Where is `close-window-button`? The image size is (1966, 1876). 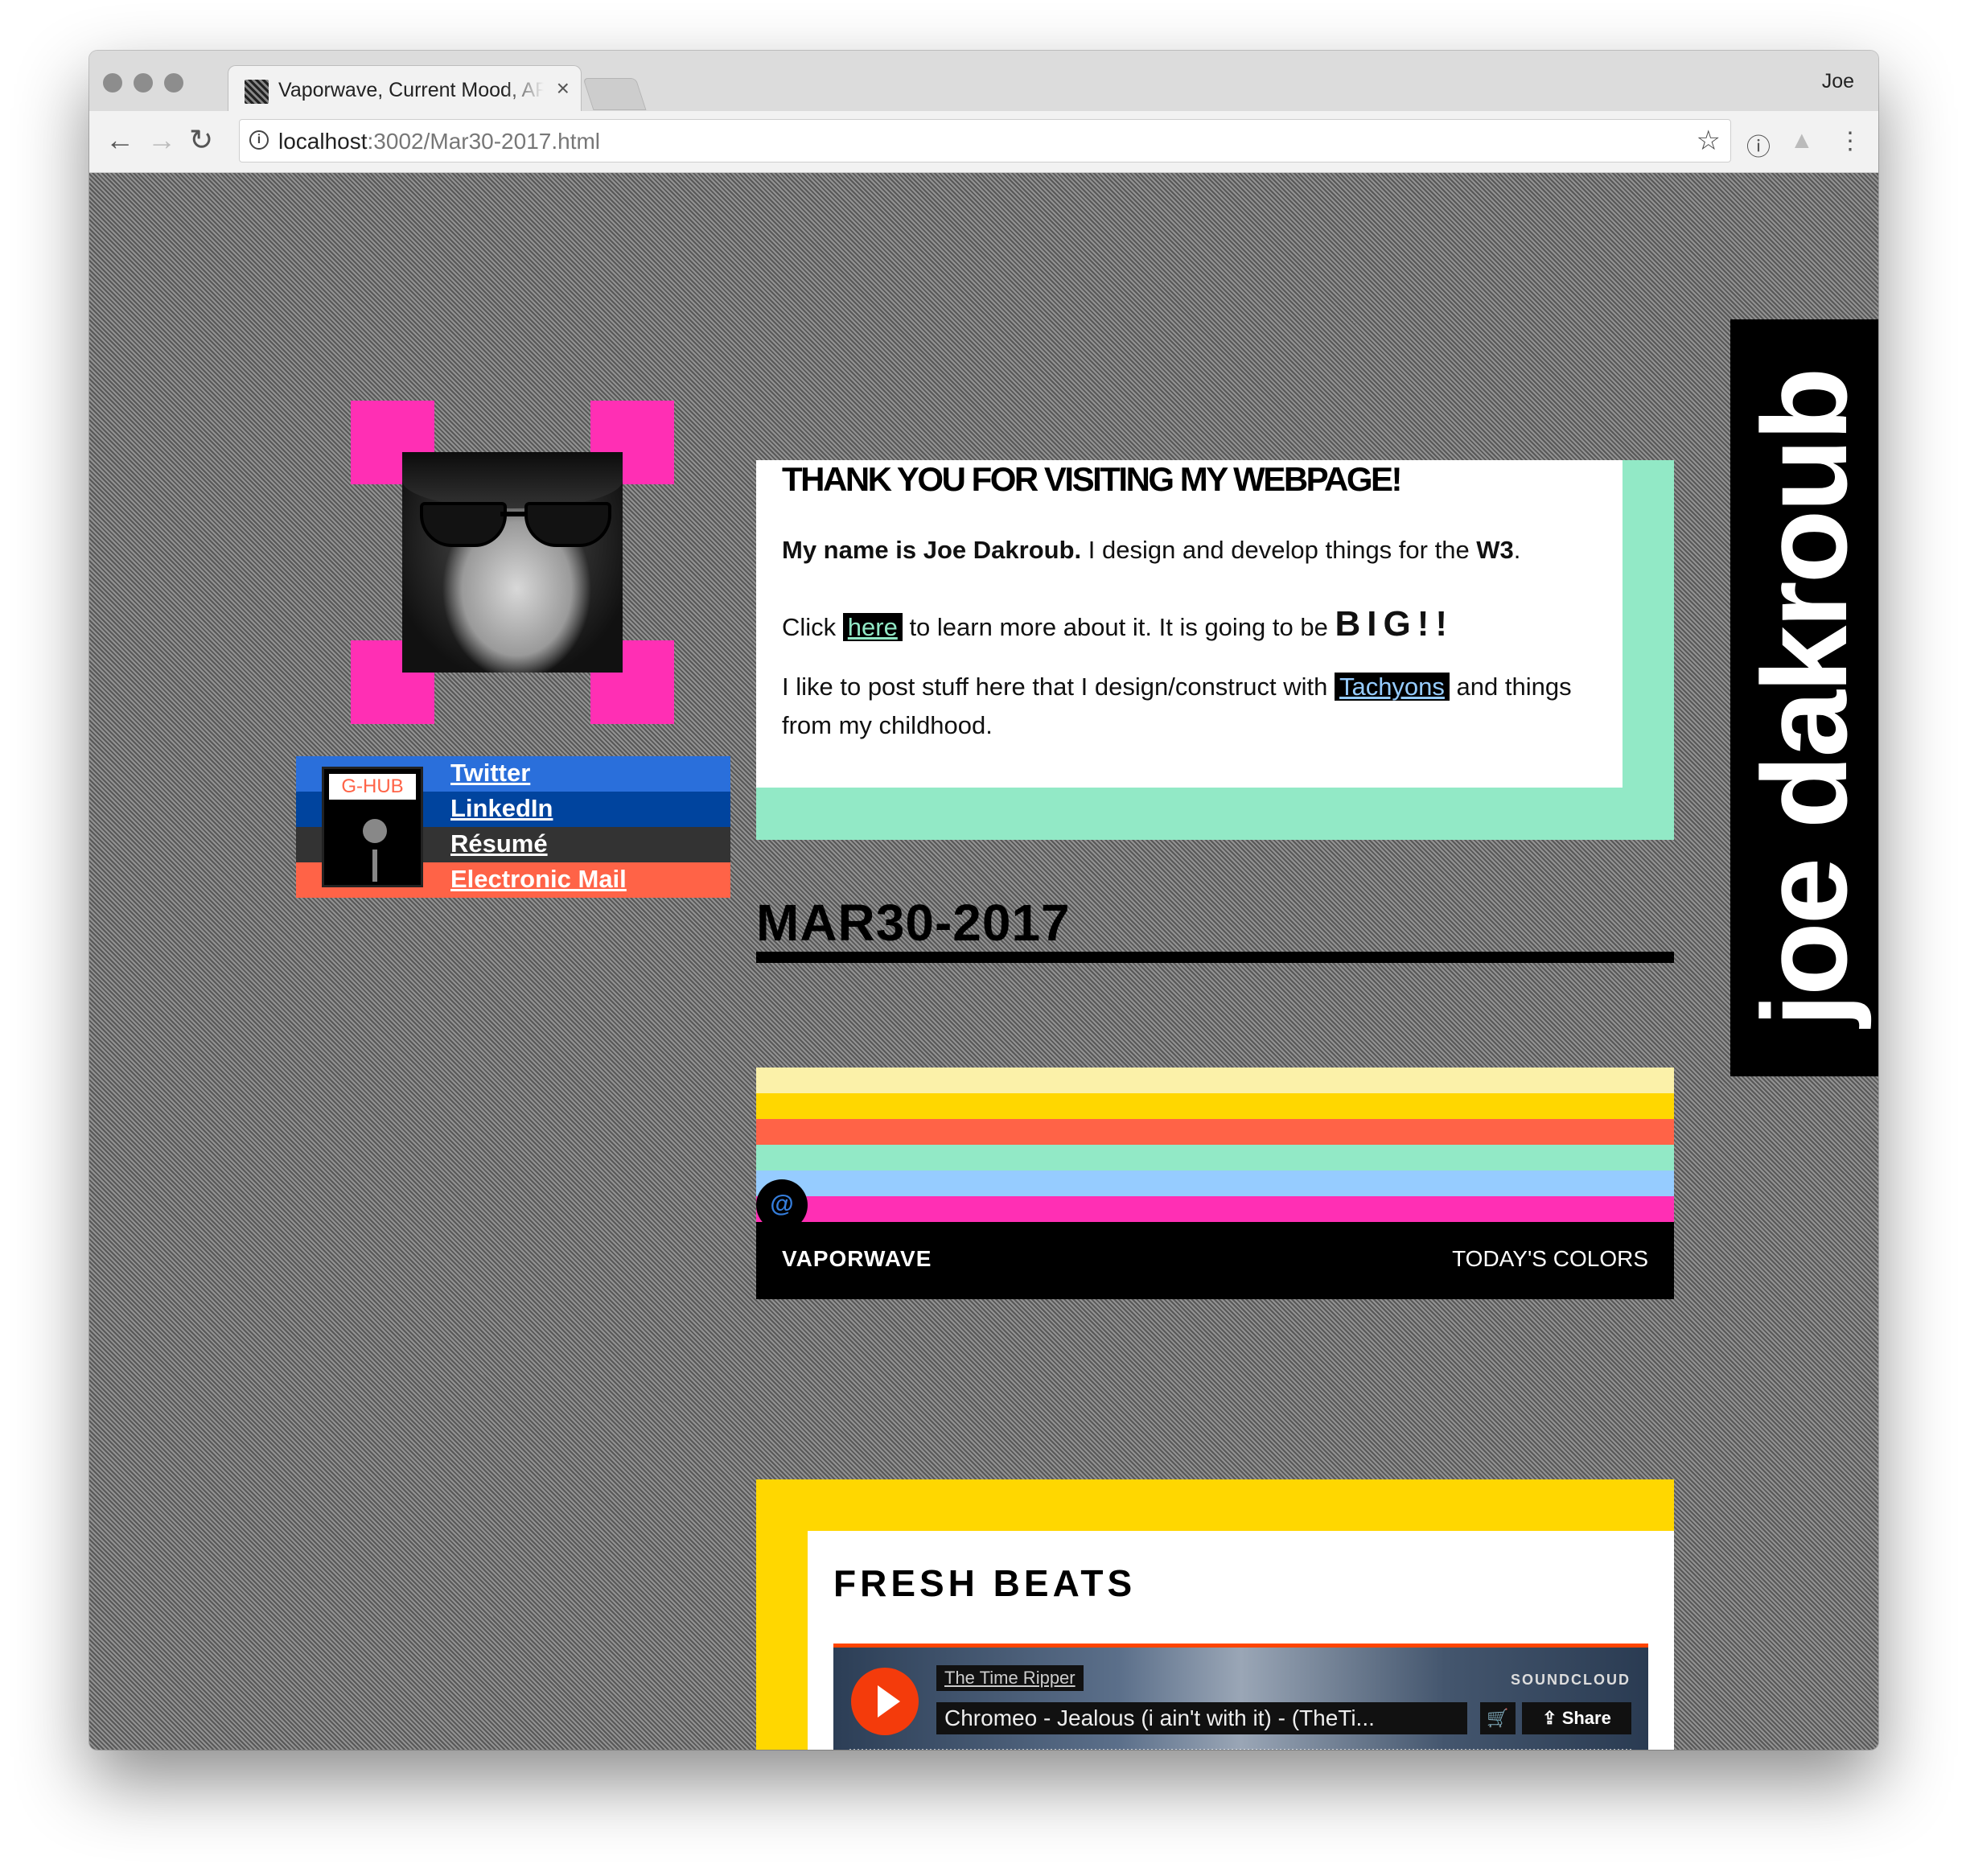 close-window-button is located at coordinates (112, 83).